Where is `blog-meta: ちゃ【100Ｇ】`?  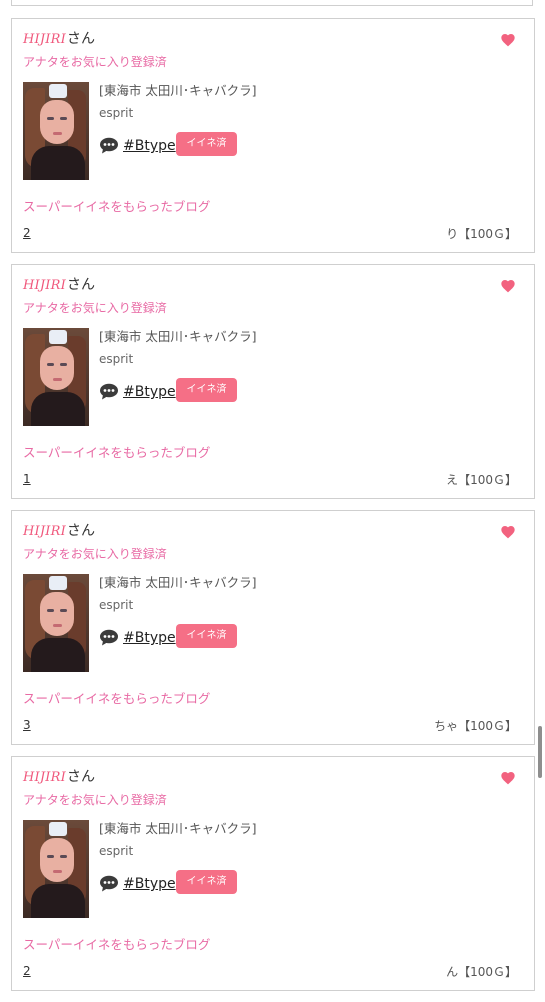 blog-meta: ちゃ【100Ｇ】 is located at coordinates (475, 726).